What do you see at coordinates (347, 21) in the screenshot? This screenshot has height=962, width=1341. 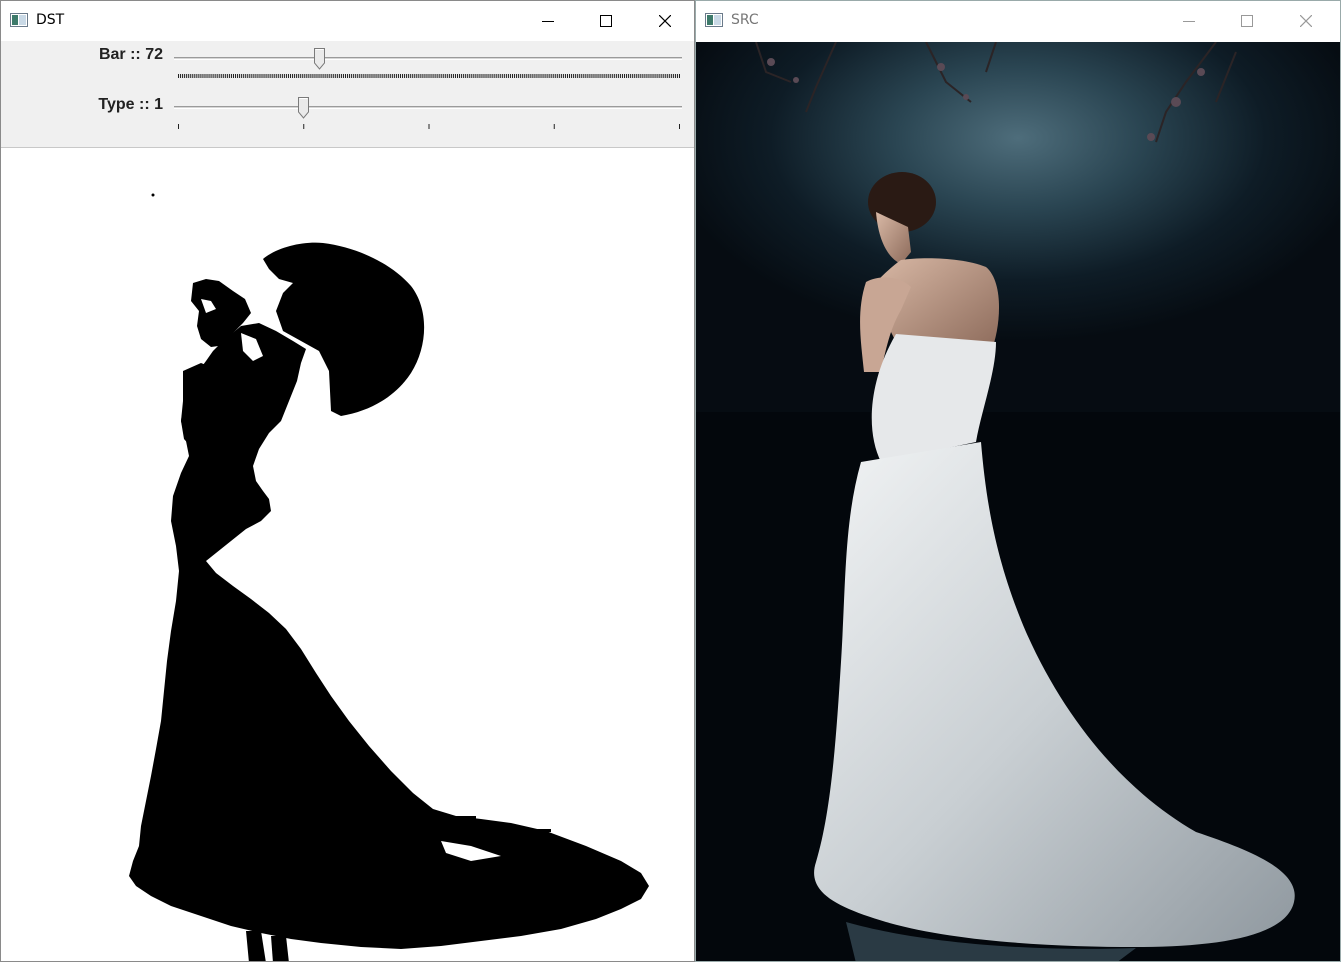 I see `dst-titlebar: DST` at bounding box center [347, 21].